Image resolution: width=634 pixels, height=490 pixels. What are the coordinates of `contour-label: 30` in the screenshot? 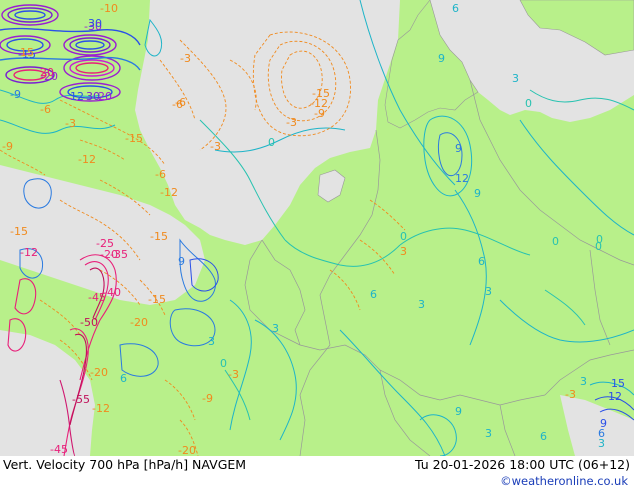 It's located at (95, 23).